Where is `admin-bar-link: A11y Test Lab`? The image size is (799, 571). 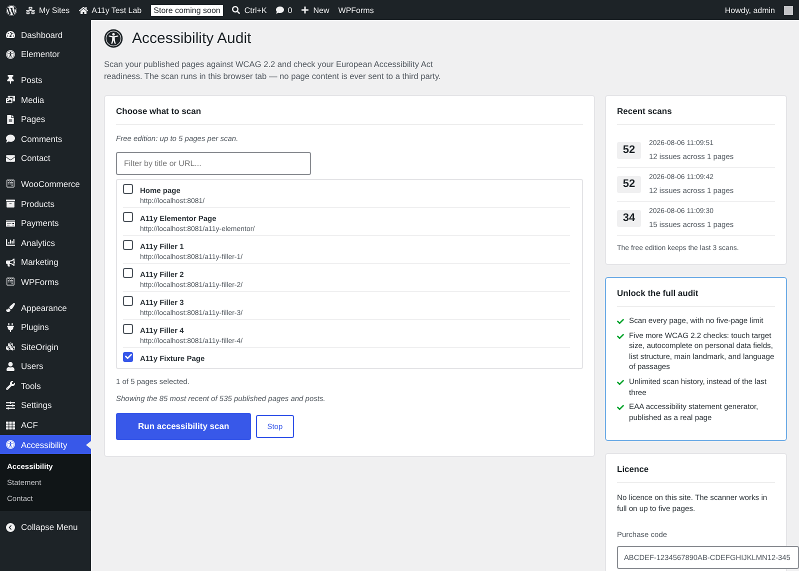 admin-bar-link: A11y Test Lab is located at coordinates (117, 10).